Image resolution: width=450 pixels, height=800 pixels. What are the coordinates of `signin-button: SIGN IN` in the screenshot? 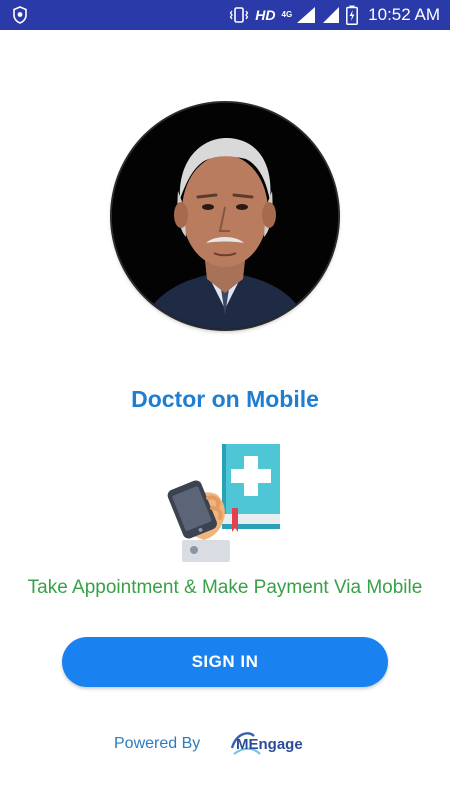 It's located at (225, 662).